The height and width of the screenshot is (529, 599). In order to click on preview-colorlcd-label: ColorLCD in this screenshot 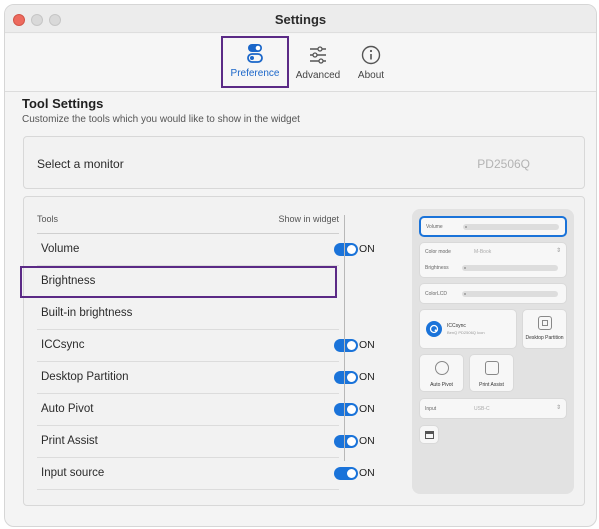, I will do `click(436, 294)`.